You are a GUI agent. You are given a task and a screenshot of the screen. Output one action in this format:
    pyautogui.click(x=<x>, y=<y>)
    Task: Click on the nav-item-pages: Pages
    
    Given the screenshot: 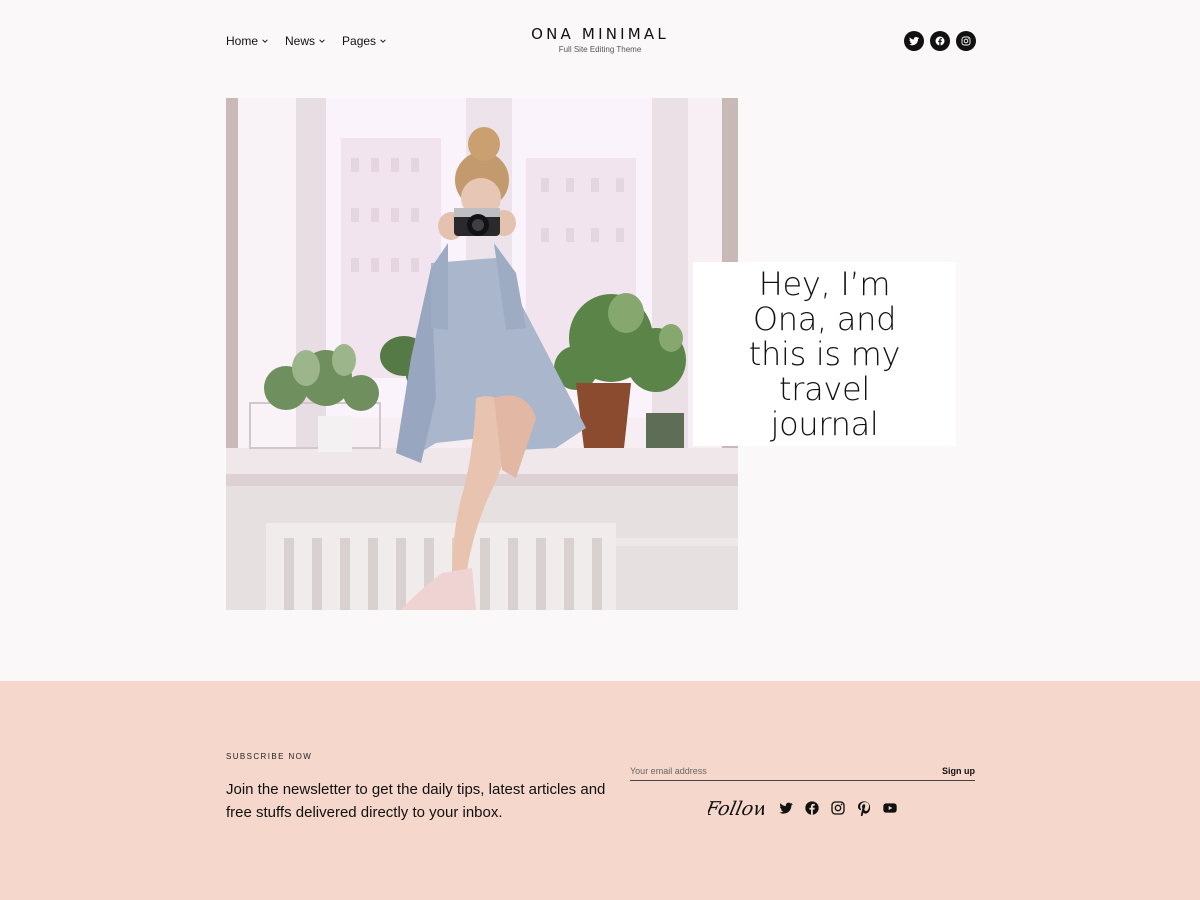 What is the action you would take?
    pyautogui.click(x=364, y=41)
    